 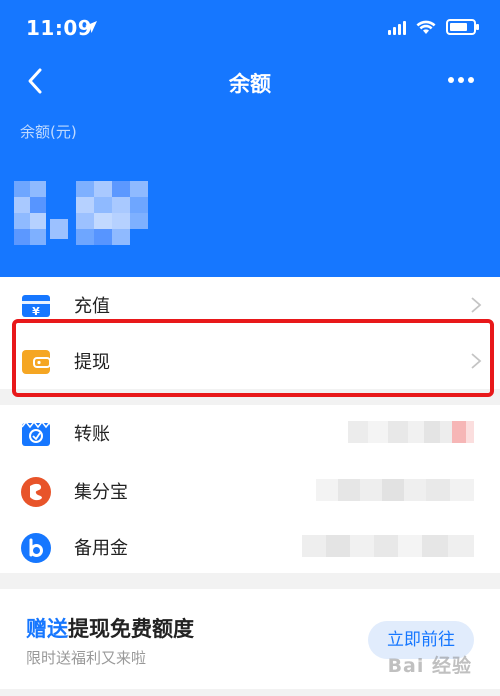 What do you see at coordinates (250, 30) in the screenshot?
I see `status-bar: 11:09` at bounding box center [250, 30].